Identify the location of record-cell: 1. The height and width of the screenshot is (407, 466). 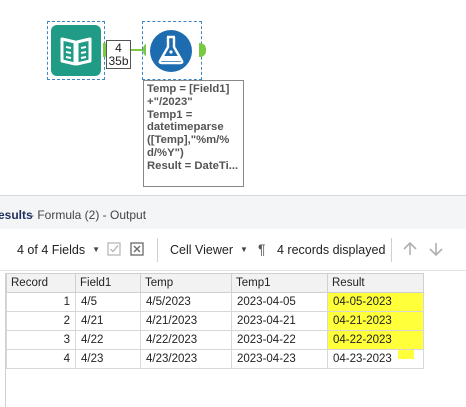
(41, 302).